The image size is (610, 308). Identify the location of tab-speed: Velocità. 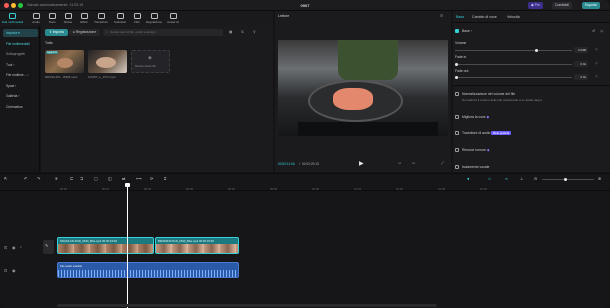
(513, 17).